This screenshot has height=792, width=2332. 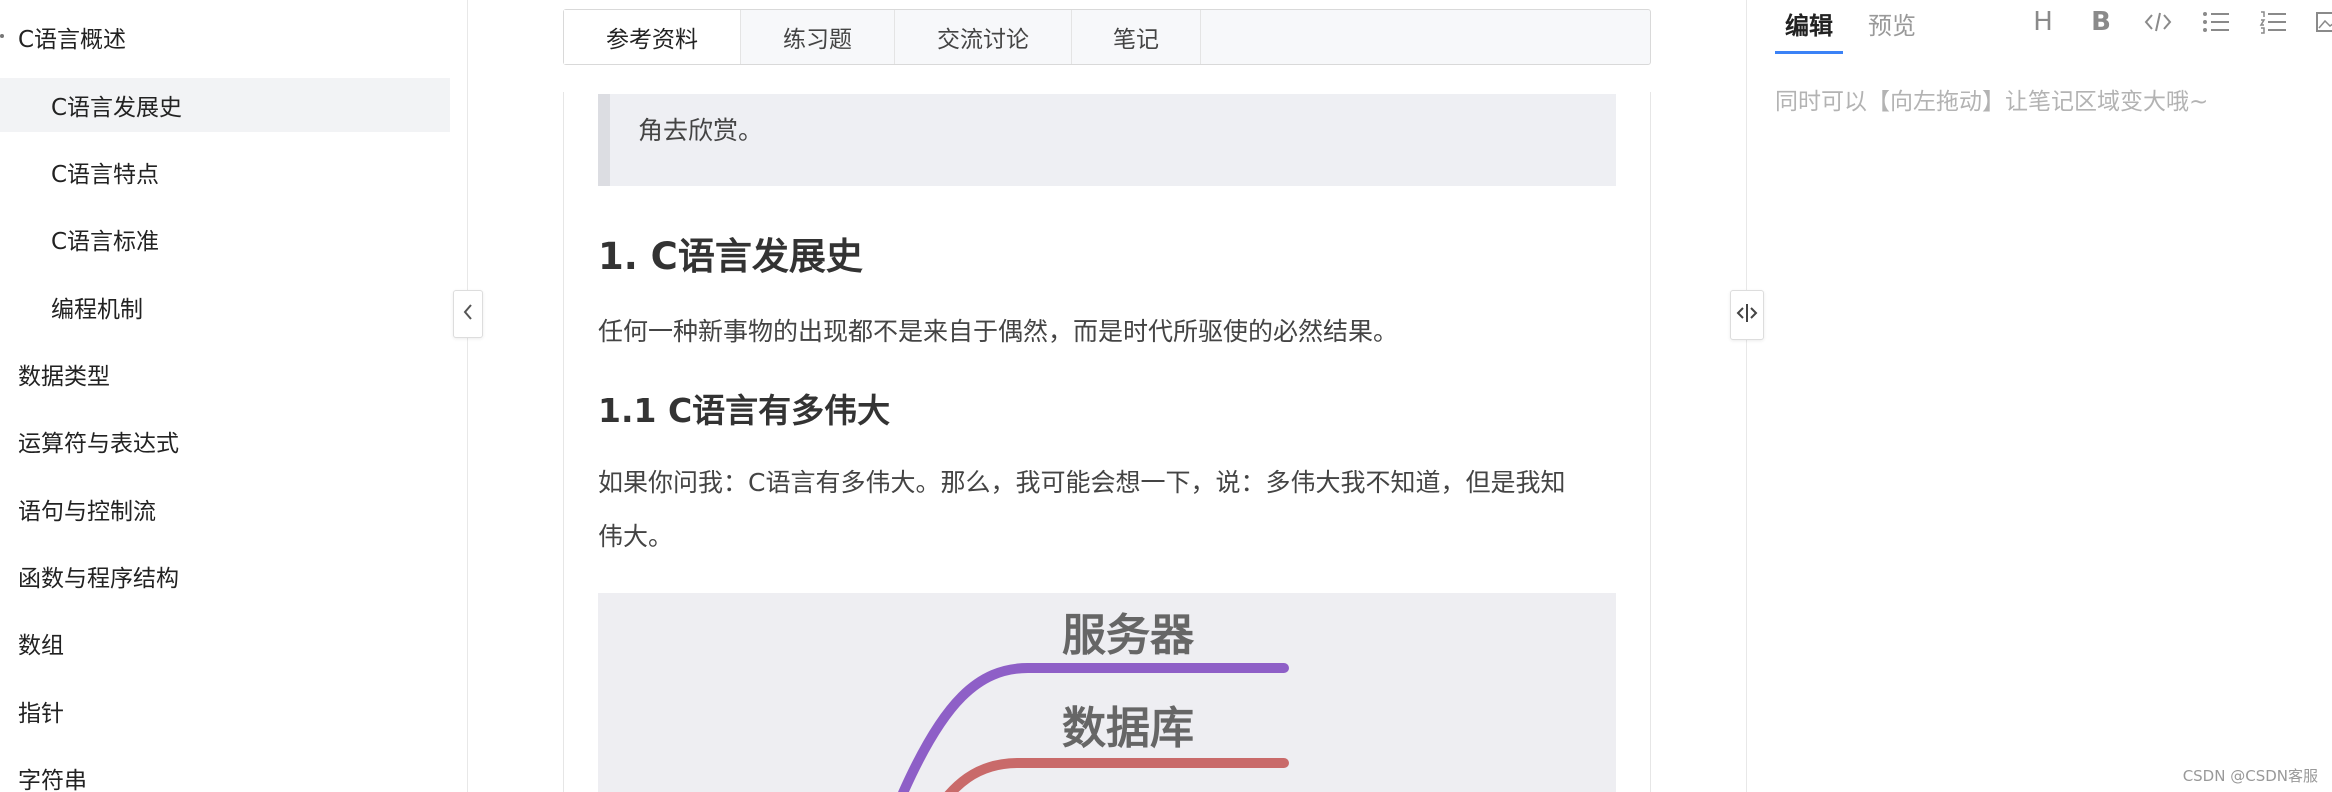 I want to click on sidebar-item-label: 函数与程序结构, so click(x=98, y=579).